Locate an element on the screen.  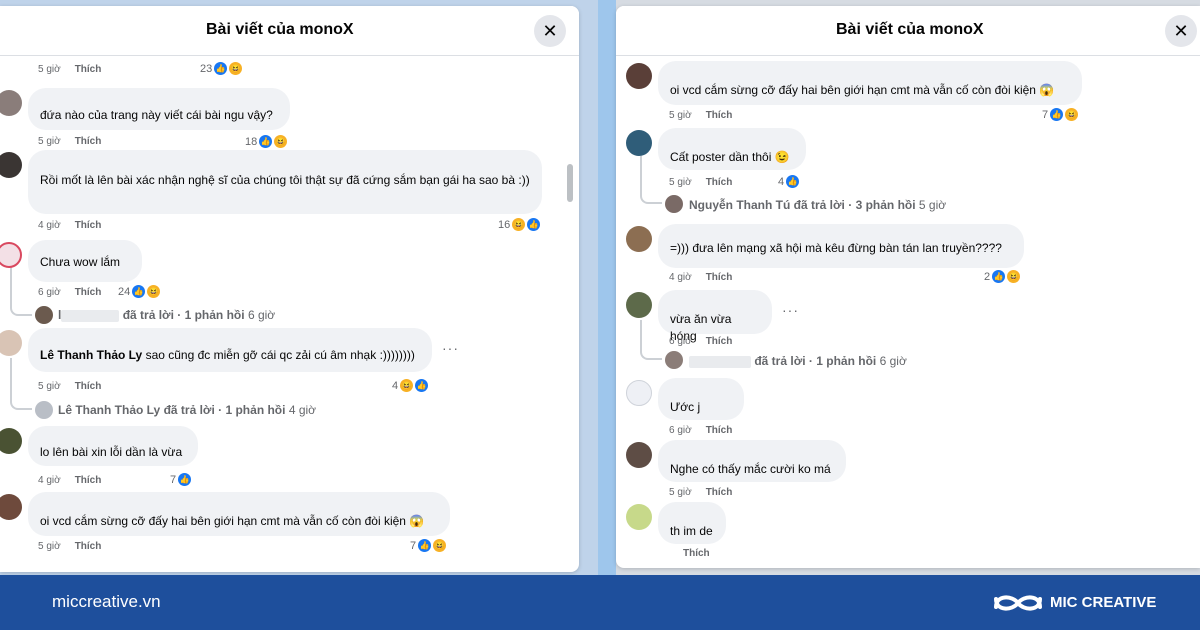
comment-author: Lê Thanh Thảo Ly is located at coordinates (91, 355).